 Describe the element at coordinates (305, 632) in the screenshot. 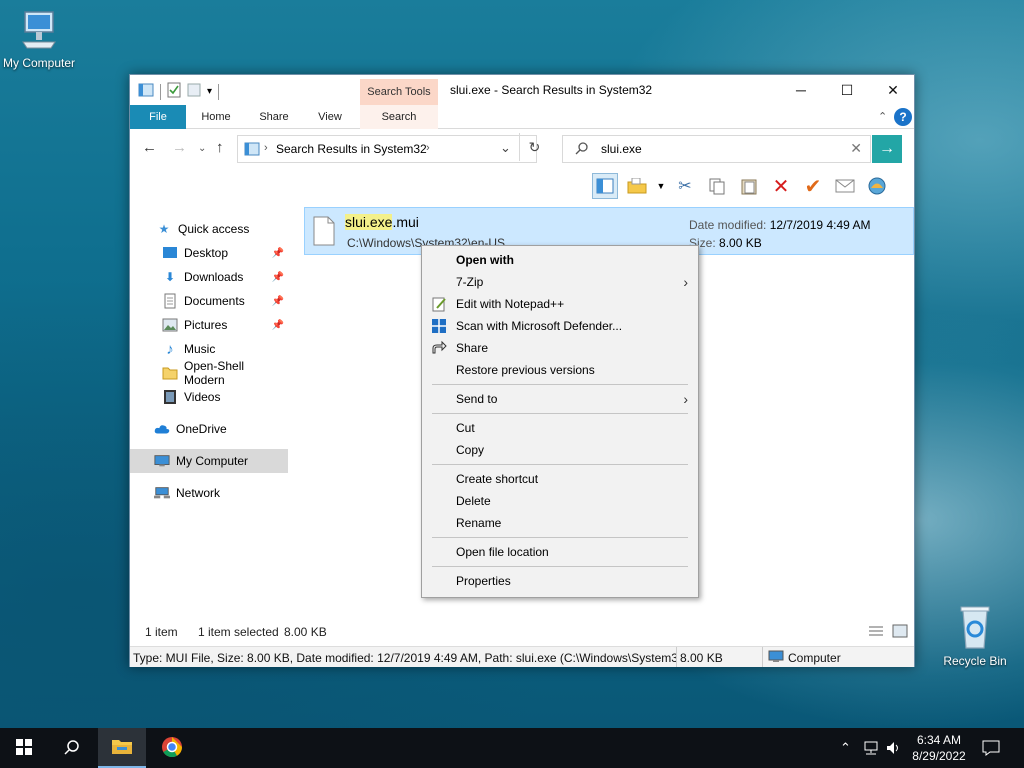

I see `selected-size: 8.00 KB` at that location.